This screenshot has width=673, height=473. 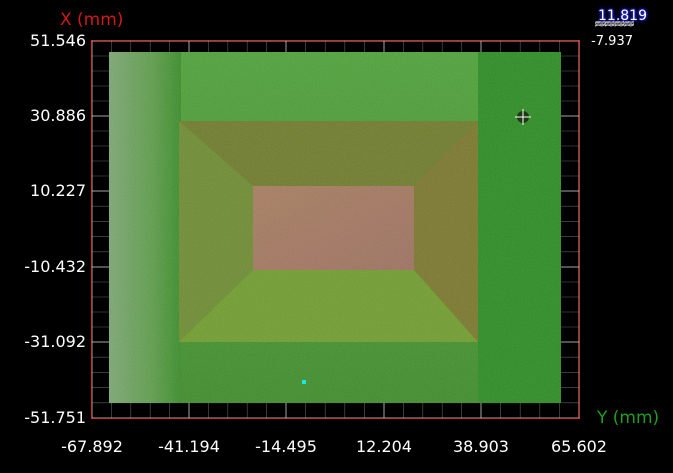 What do you see at coordinates (58, 190) in the screenshot?
I see `x-tick-label: 10.227` at bounding box center [58, 190].